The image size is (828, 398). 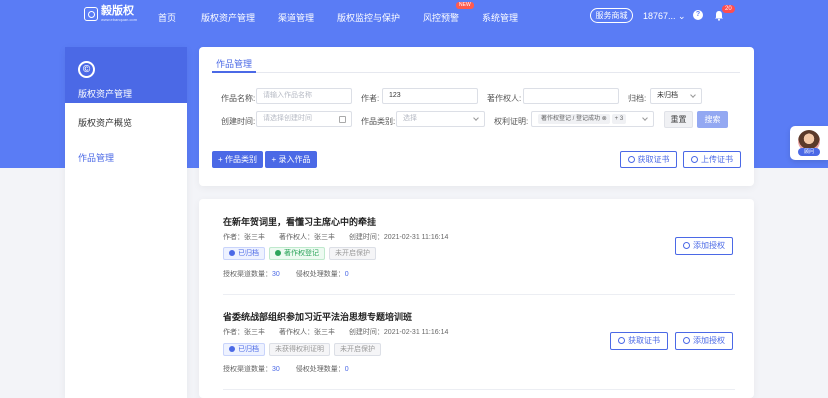 What do you see at coordinates (287, 118) in the screenshot?
I see `created-placeholder: 请选择创建时间` at bounding box center [287, 118].